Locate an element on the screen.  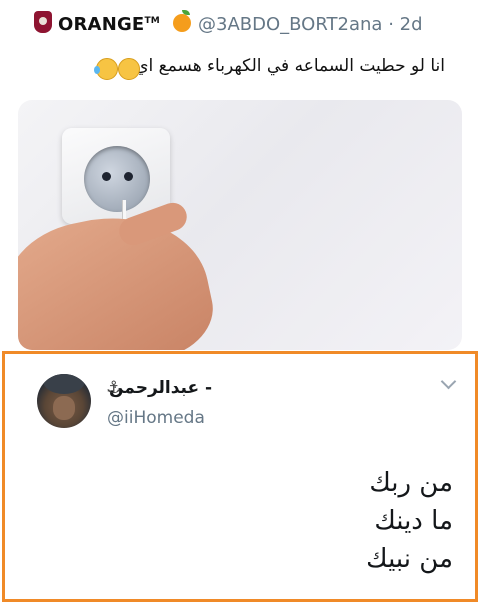
chevron-down-icon is located at coordinates (448, 381).